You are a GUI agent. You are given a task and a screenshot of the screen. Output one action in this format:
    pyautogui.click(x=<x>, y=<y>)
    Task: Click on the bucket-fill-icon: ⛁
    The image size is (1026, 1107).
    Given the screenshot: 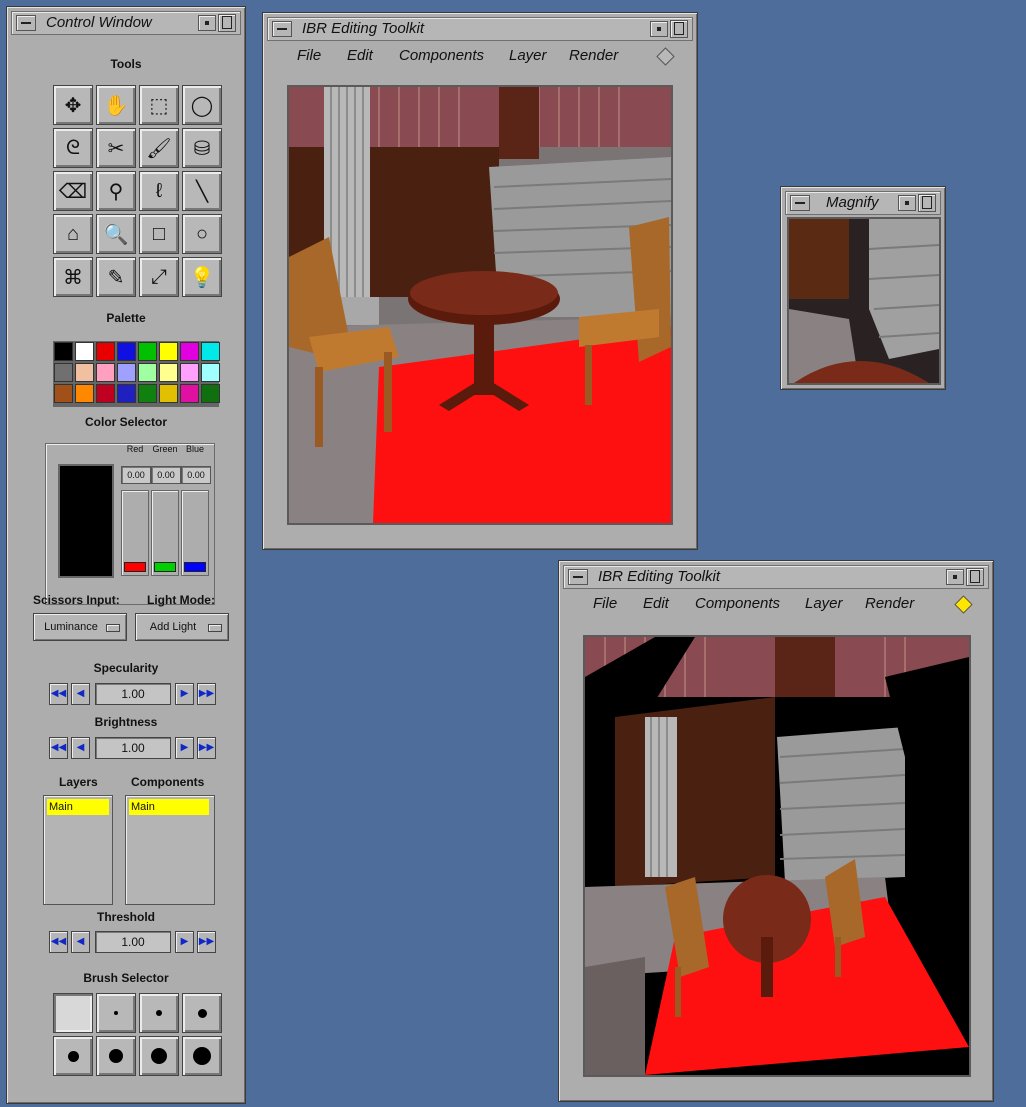 What is the action you would take?
    pyautogui.click(x=202, y=148)
    